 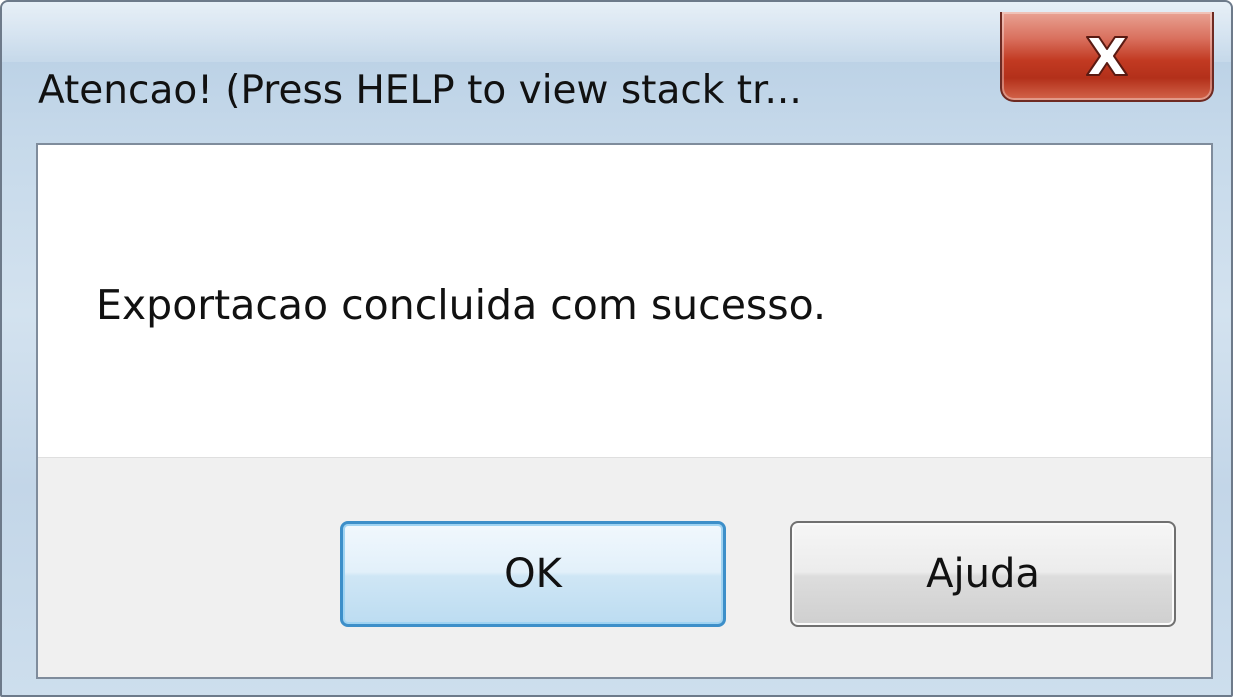 I want to click on message-text: Exportacao concluida com sucesso., so click(x=461, y=305).